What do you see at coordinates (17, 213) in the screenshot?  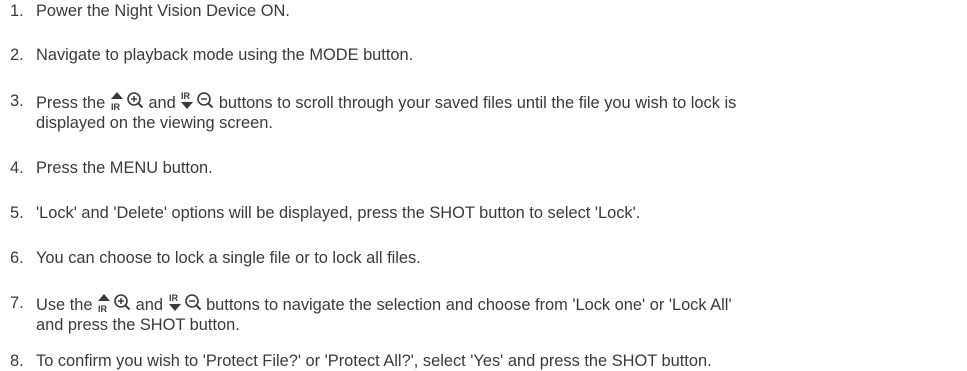 I see `step-number: 5.` at bounding box center [17, 213].